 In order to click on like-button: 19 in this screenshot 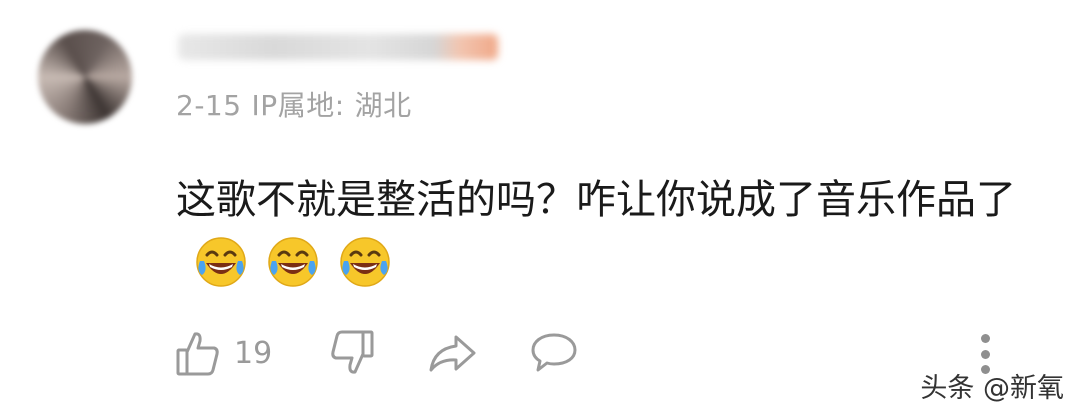, I will do `click(224, 353)`.